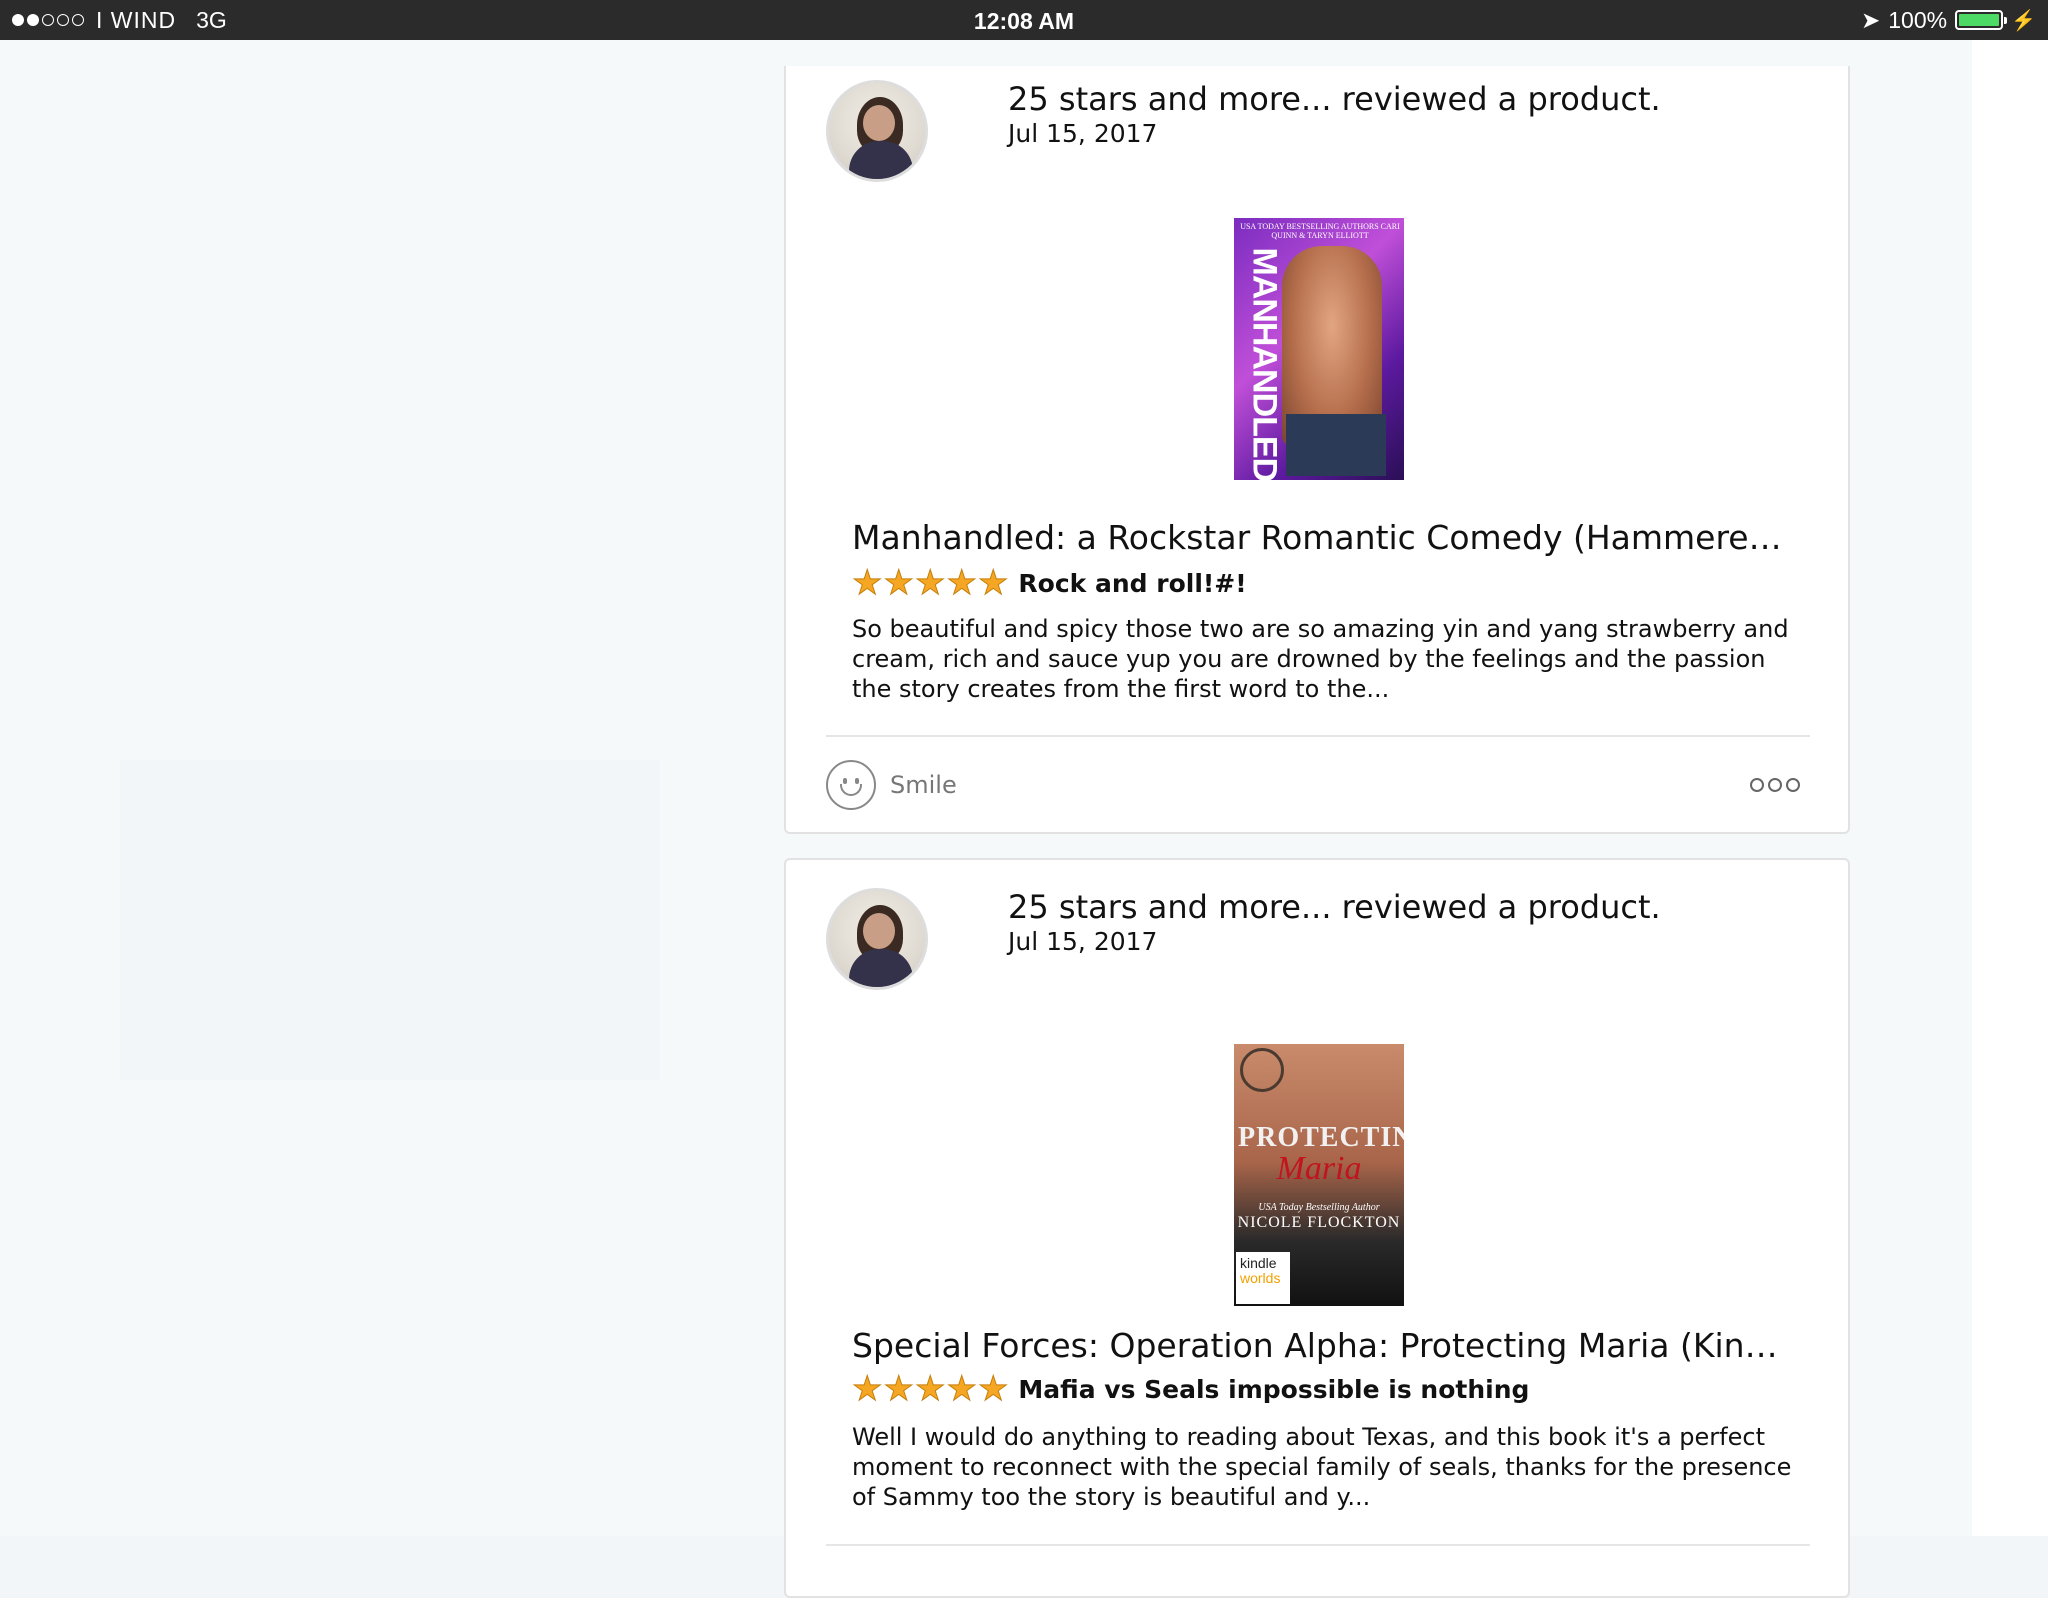 The width and height of the screenshot is (2048, 1598). What do you see at coordinates (1263, 1278) in the screenshot?
I see `kindle-worlds-badge: kindle worlds` at bounding box center [1263, 1278].